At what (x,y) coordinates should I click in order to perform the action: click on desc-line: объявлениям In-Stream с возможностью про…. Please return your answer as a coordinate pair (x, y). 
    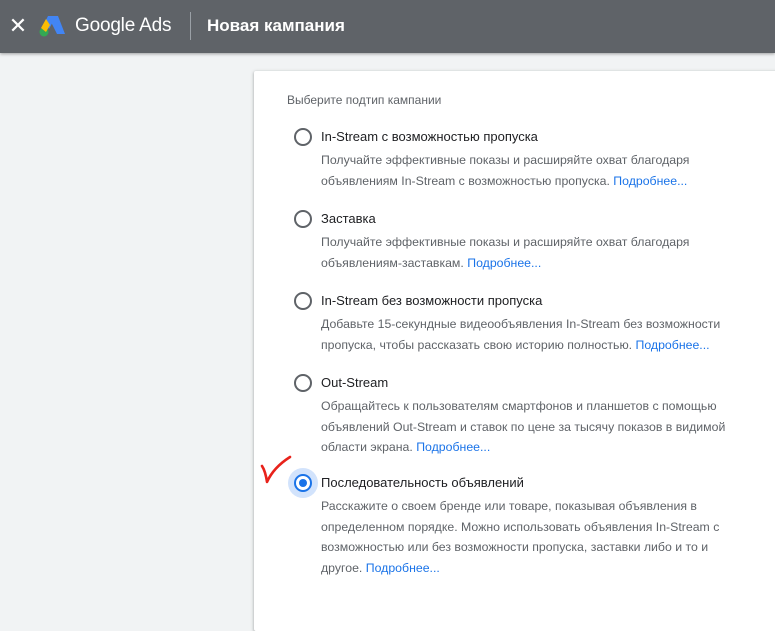
    Looking at the image, I should click on (465, 180).